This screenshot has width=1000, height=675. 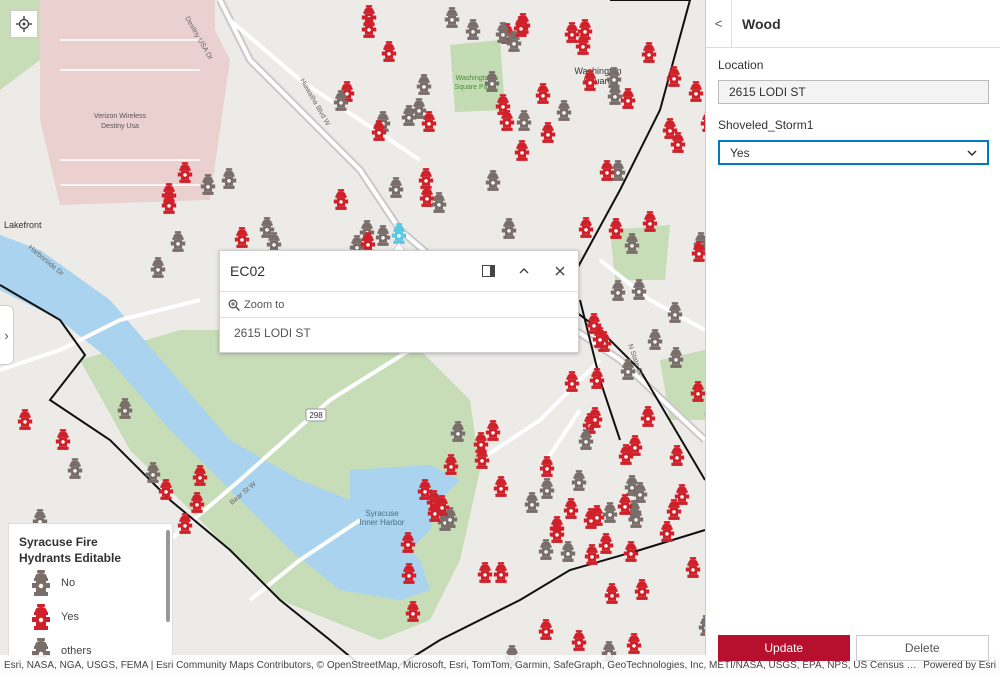 I want to click on route-shield: 298, so click(x=316, y=415).